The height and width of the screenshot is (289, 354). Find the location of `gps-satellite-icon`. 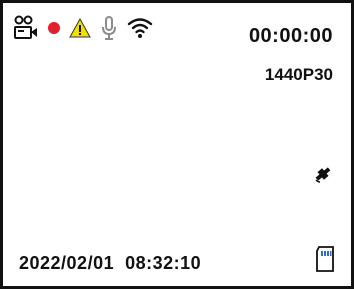

gps-satellite-icon is located at coordinates (323, 174).